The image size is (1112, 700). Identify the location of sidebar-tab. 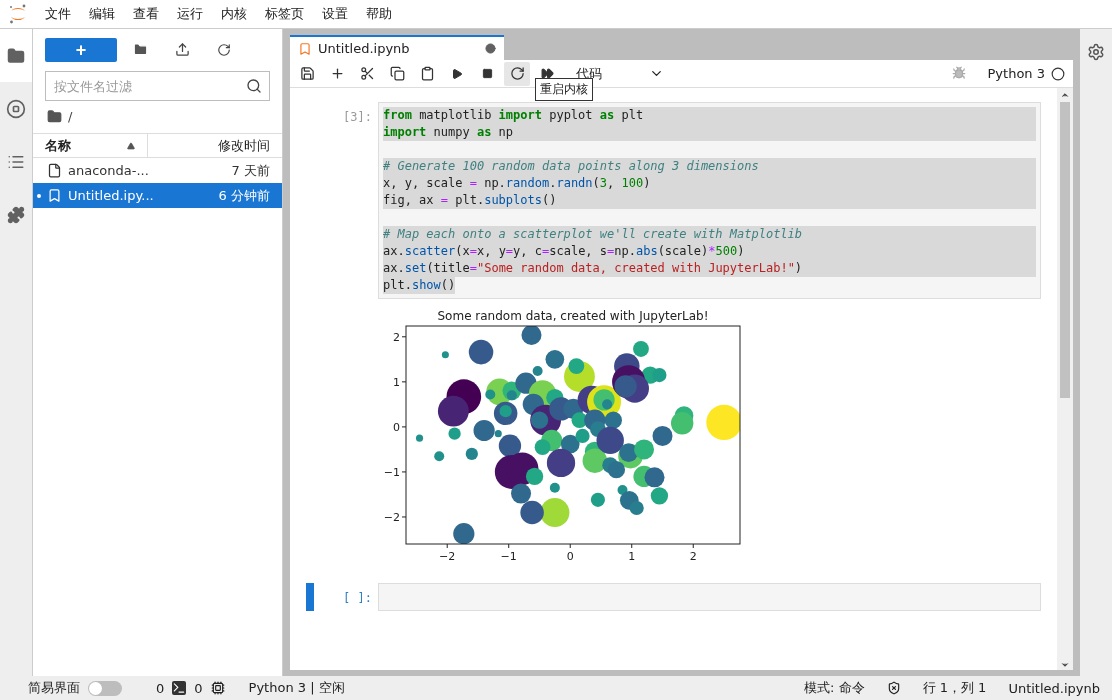
(16, 55).